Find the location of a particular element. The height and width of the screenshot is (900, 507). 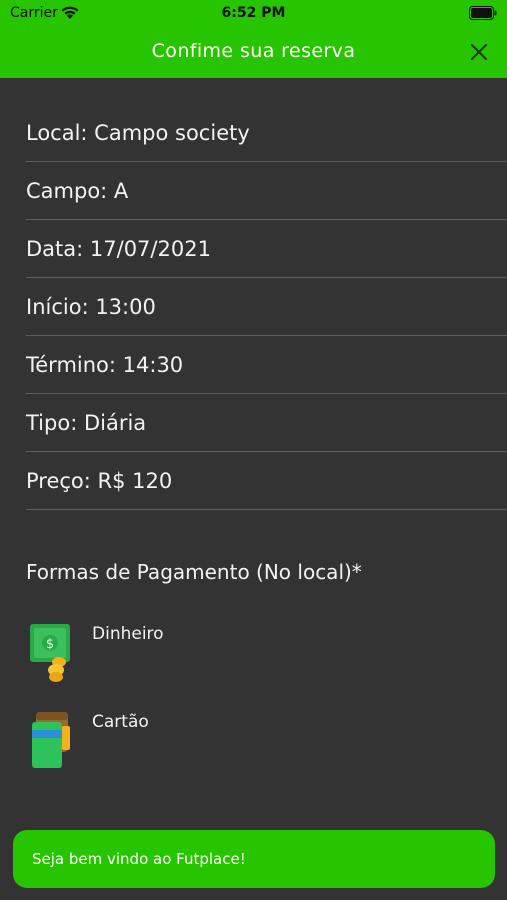

payment-methods-title: Formas de Pagamento (No local)* is located at coordinates (194, 572).